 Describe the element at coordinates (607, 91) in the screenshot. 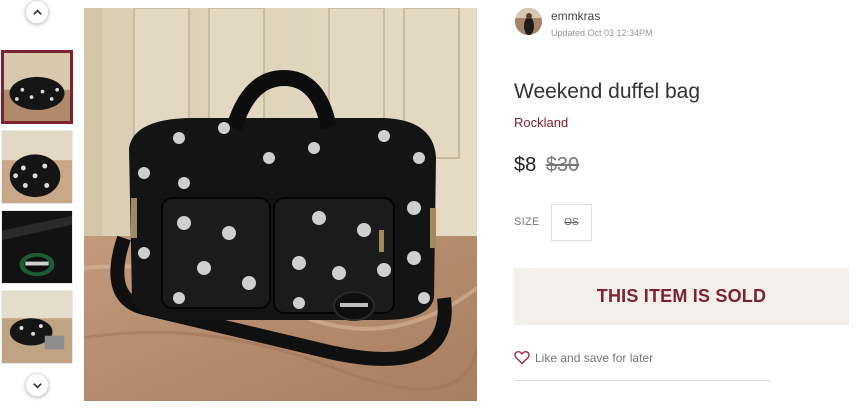

I see `listing-title: Weekend duffel bag` at that location.